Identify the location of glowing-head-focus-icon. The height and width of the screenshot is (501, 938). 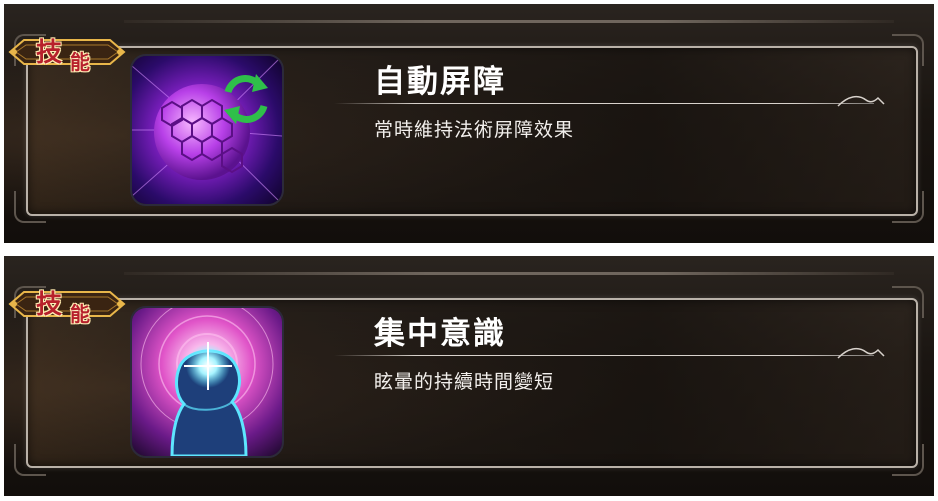
(207, 382).